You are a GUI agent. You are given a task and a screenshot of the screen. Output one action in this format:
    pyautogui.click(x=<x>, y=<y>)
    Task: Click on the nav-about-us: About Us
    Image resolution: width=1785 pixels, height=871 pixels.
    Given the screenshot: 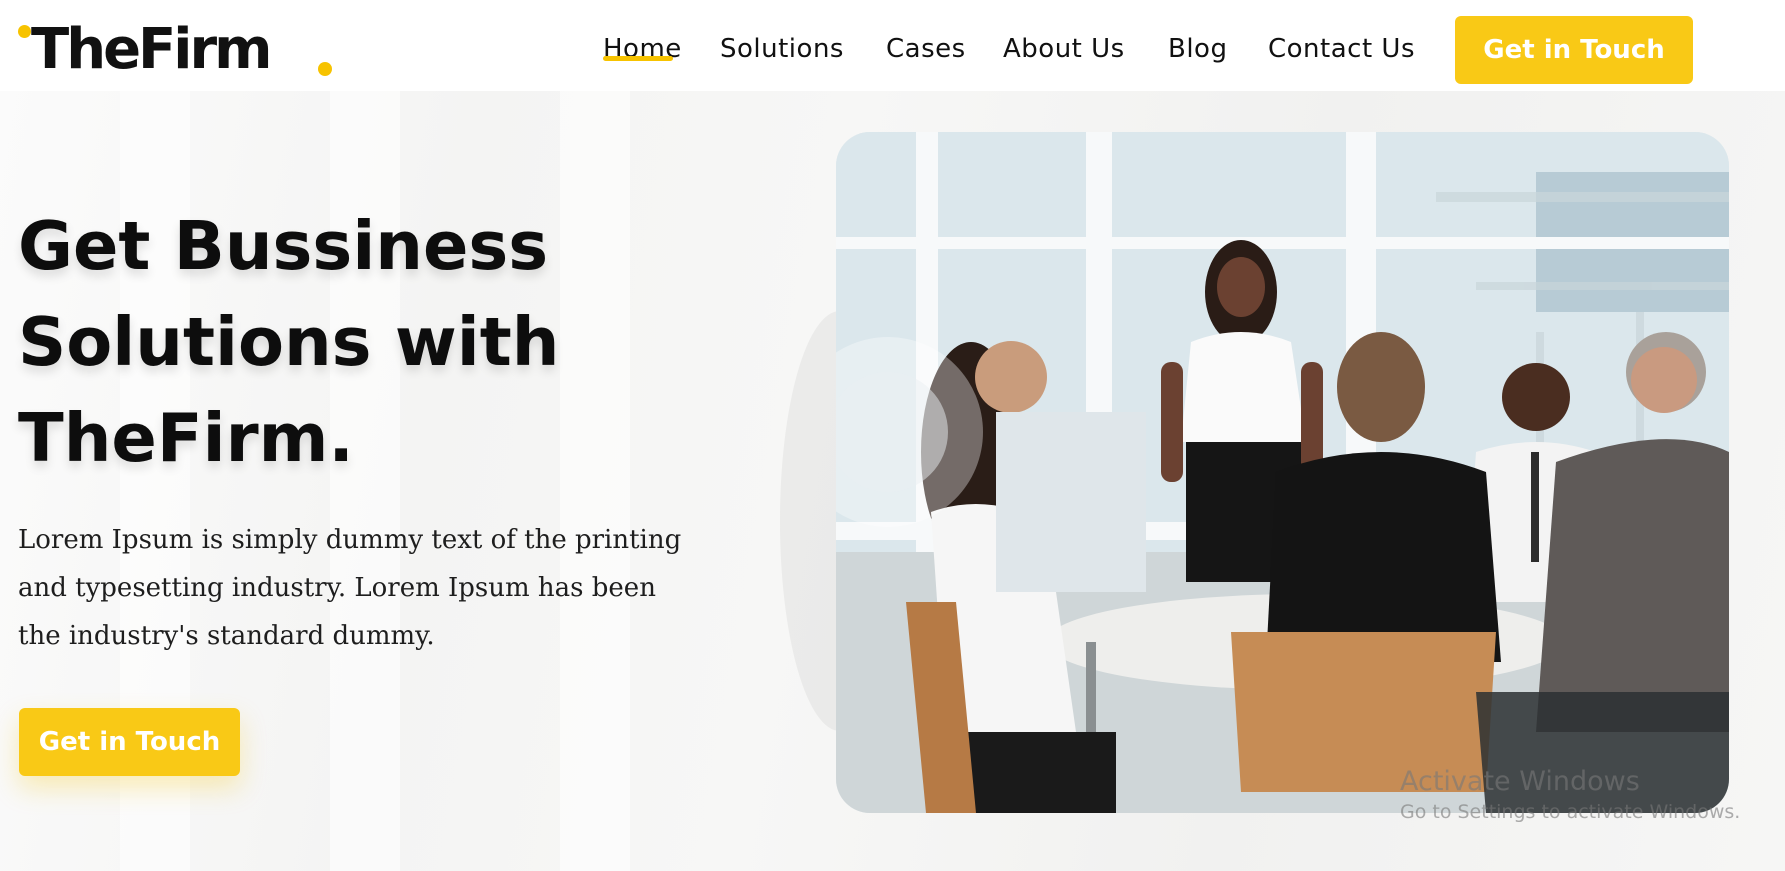 What is the action you would take?
    pyautogui.click(x=1064, y=49)
    